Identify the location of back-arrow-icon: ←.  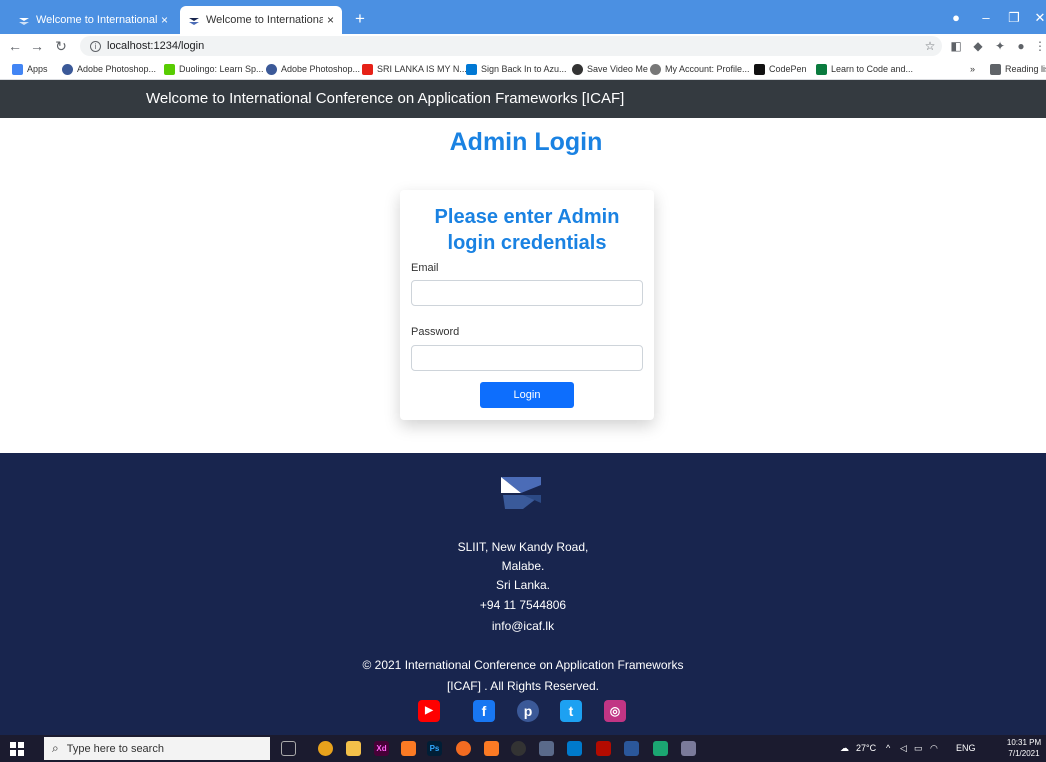
(15, 46).